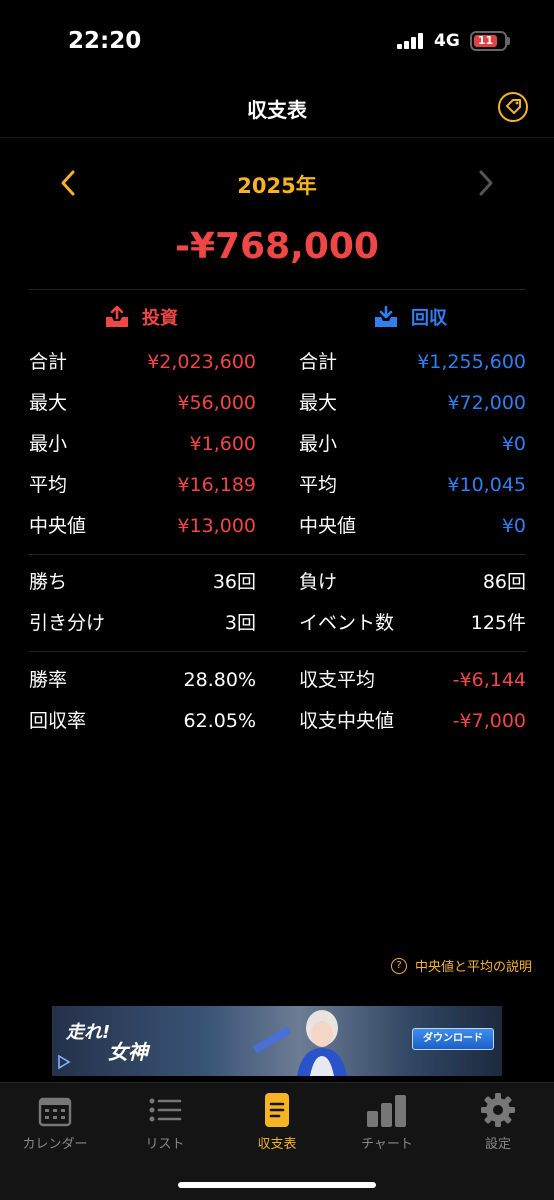  Describe the element at coordinates (410, 317) in the screenshot. I see `recovery-header: 回収` at that location.